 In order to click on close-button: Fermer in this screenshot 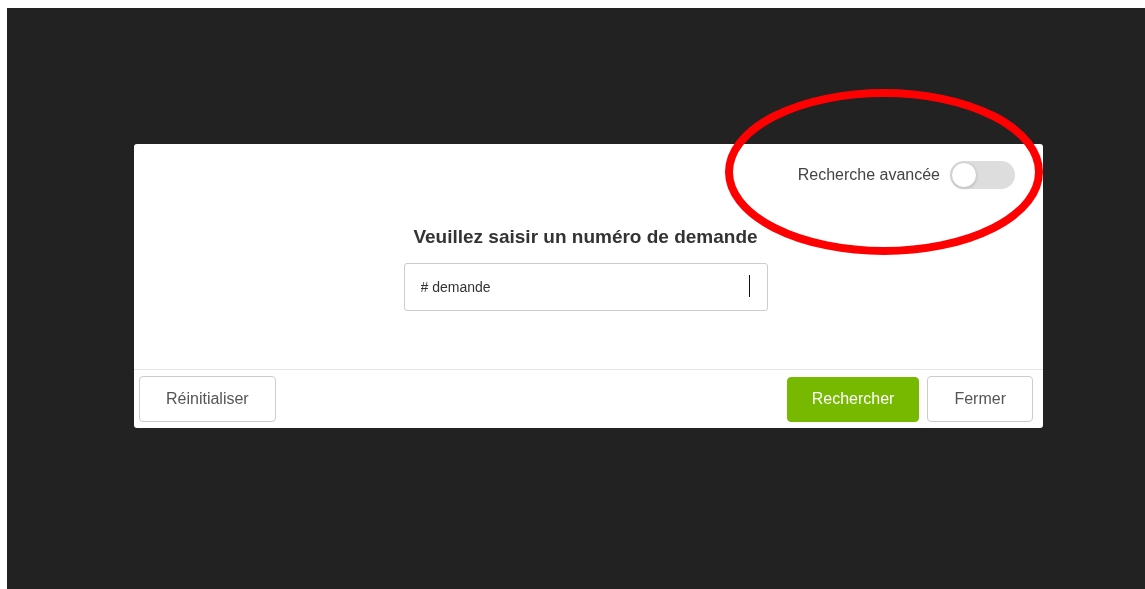, I will do `click(980, 399)`.